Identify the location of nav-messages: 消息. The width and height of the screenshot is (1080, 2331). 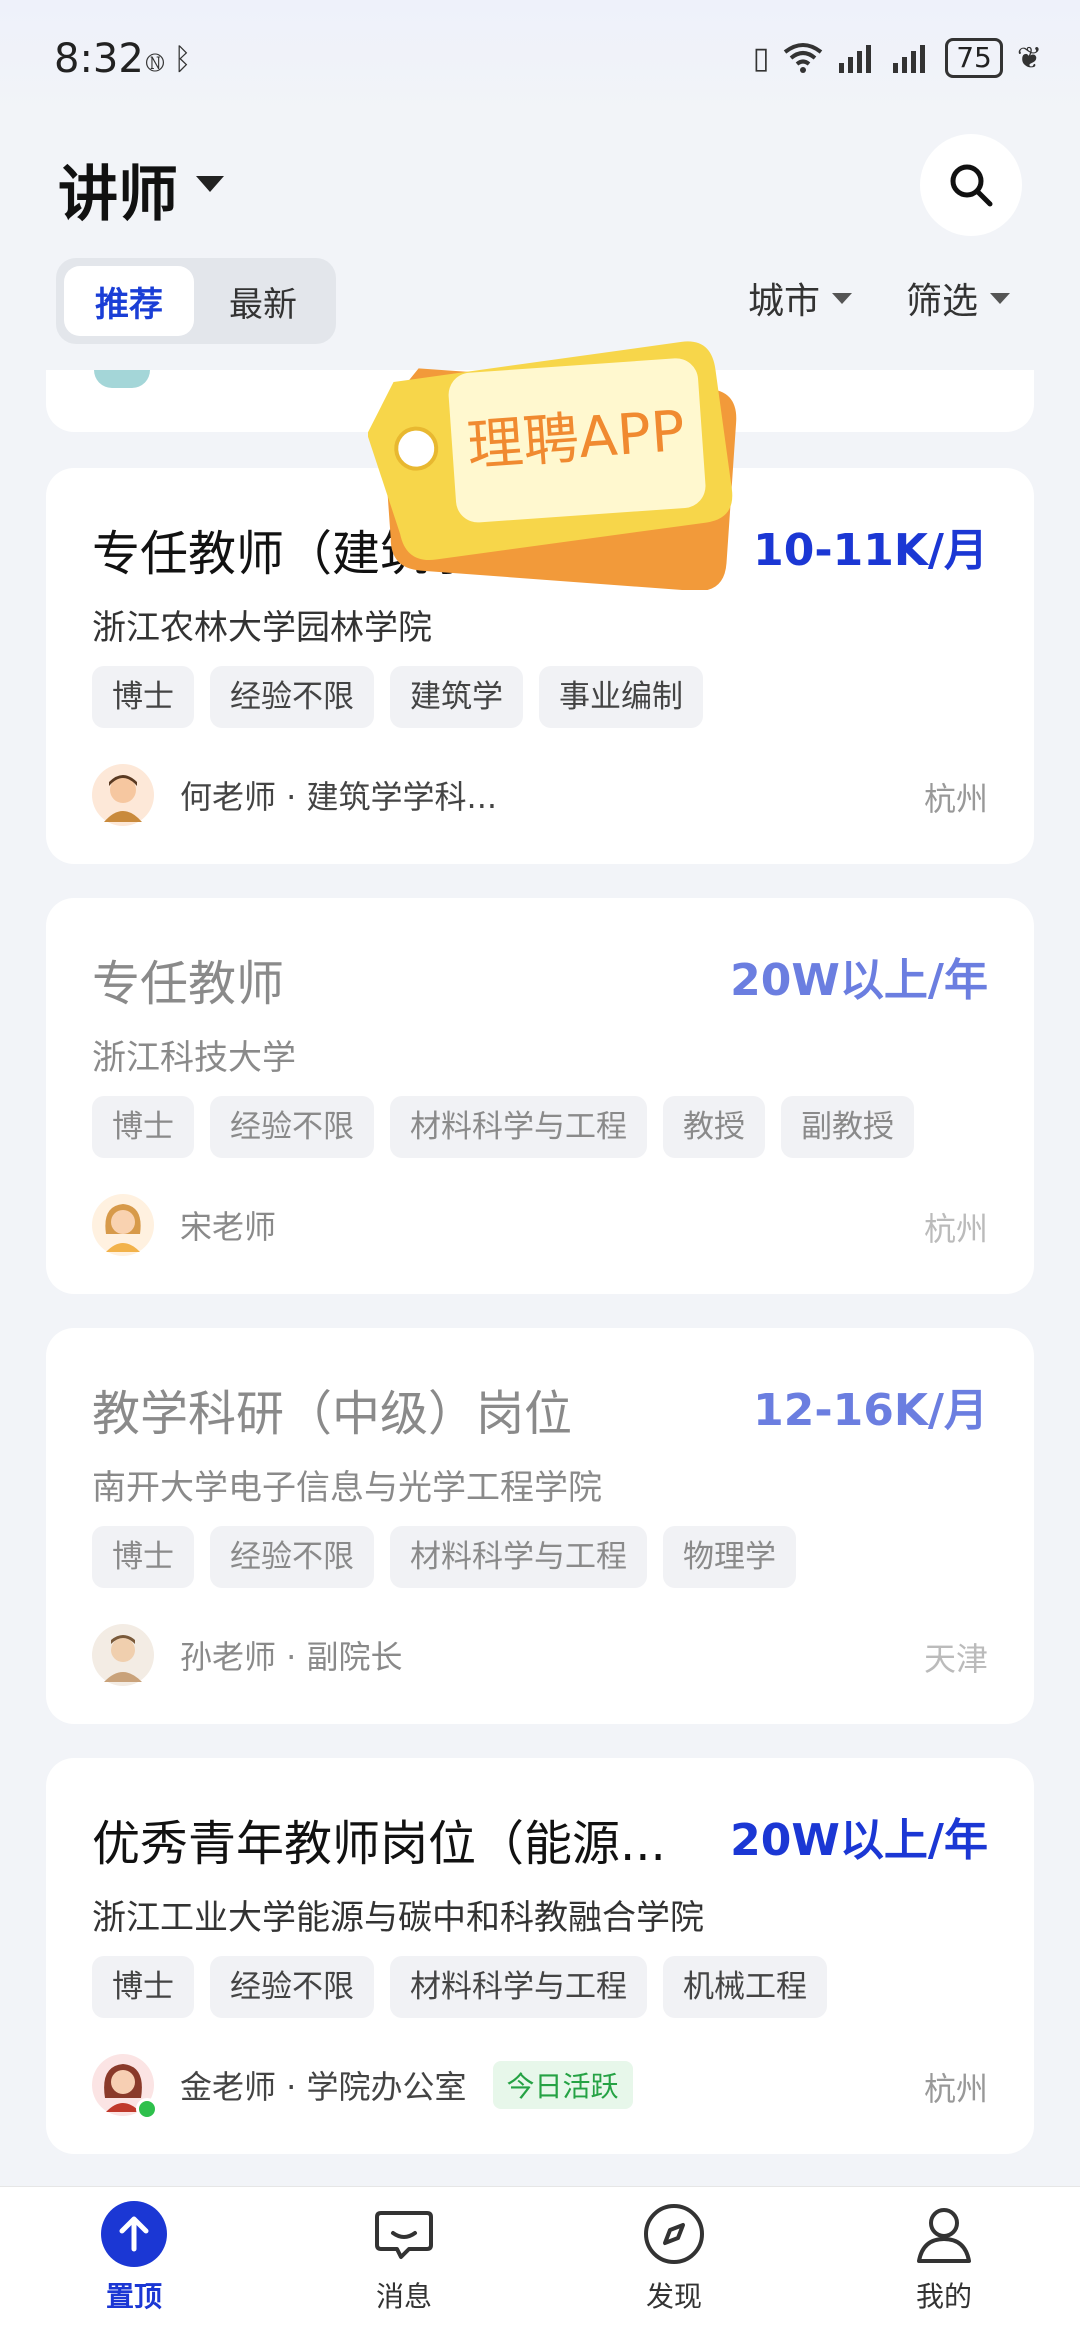
(404, 2258).